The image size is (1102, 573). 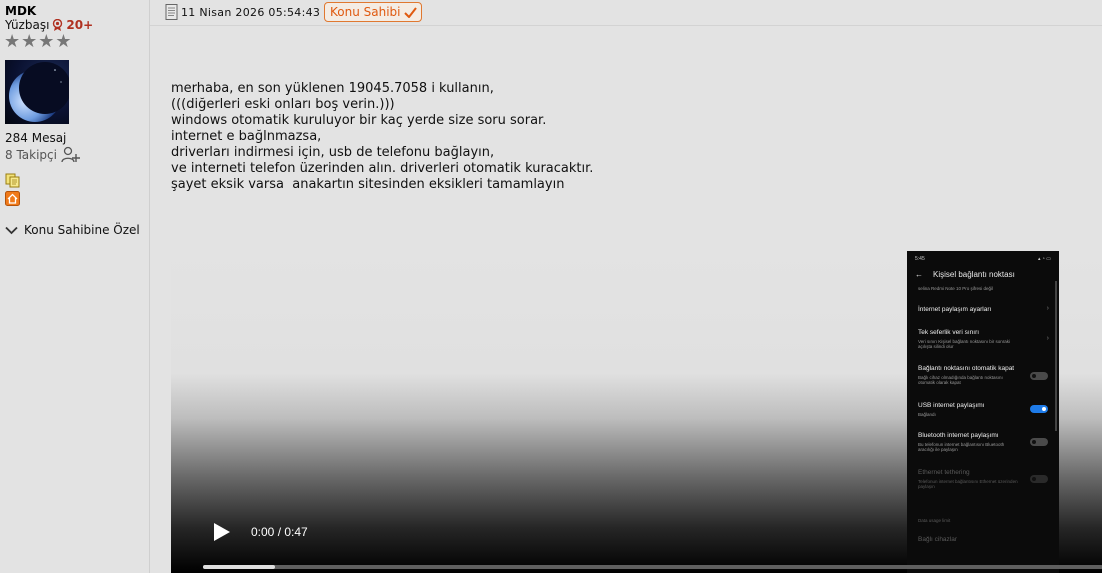 I want to click on video-progress-fill, so click(x=239, y=567).